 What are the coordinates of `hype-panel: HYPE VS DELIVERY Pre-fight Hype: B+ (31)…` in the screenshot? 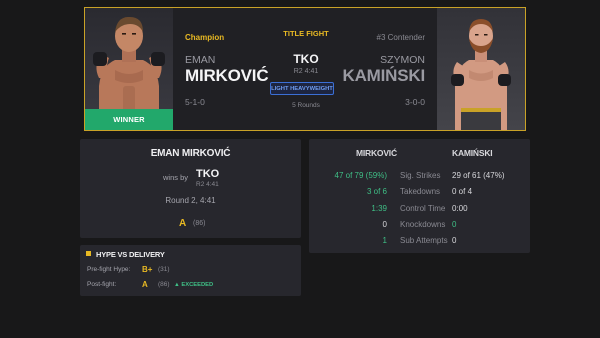 It's located at (190, 270).